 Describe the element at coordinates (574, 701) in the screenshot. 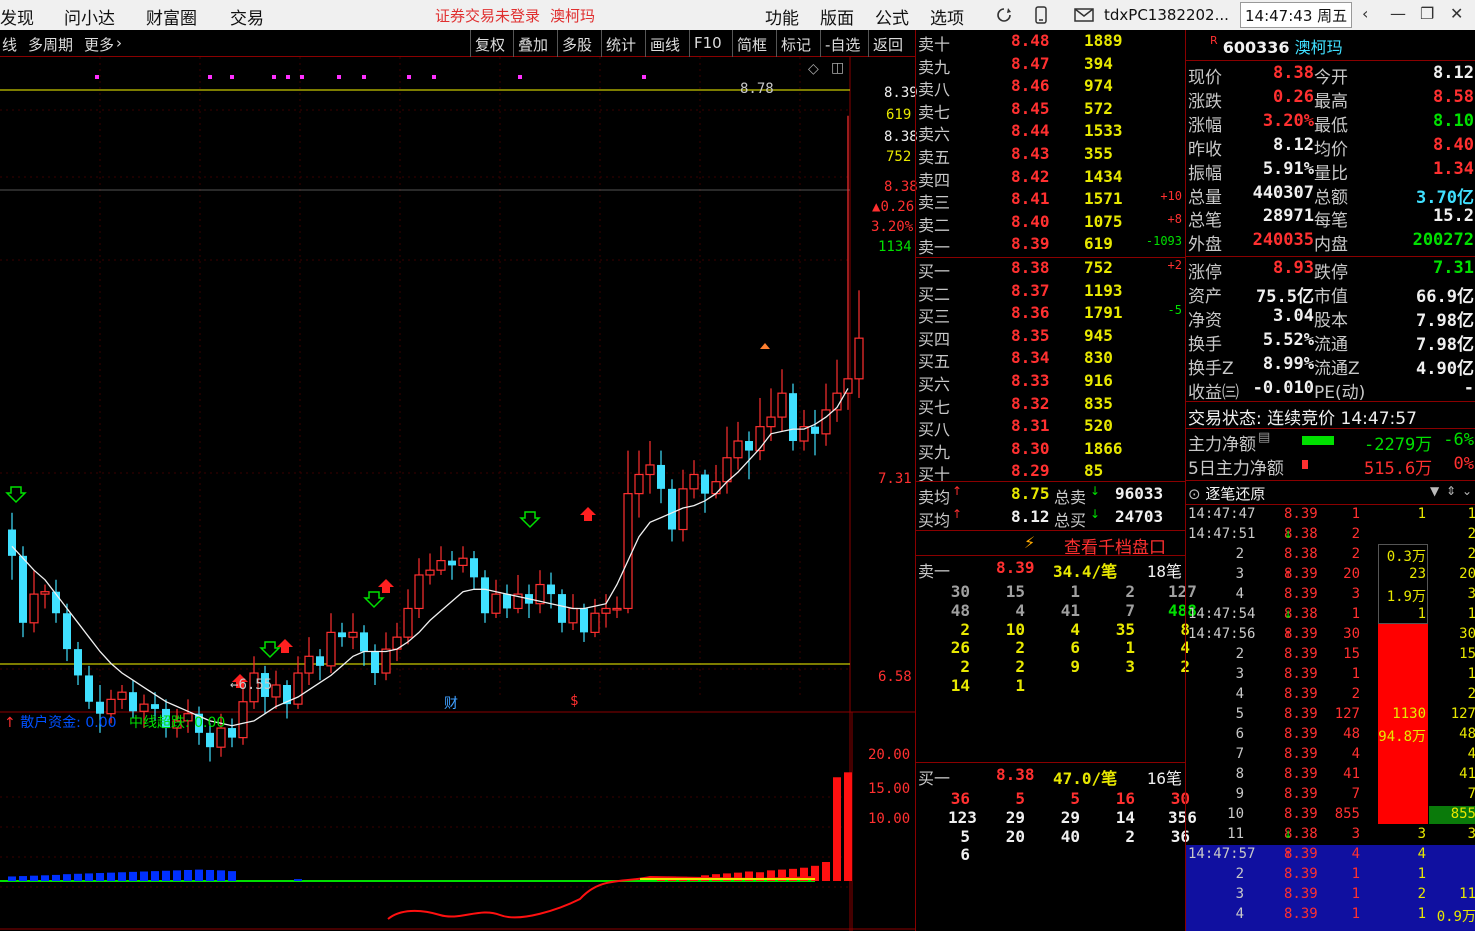

I see `event-marker: $` at that location.